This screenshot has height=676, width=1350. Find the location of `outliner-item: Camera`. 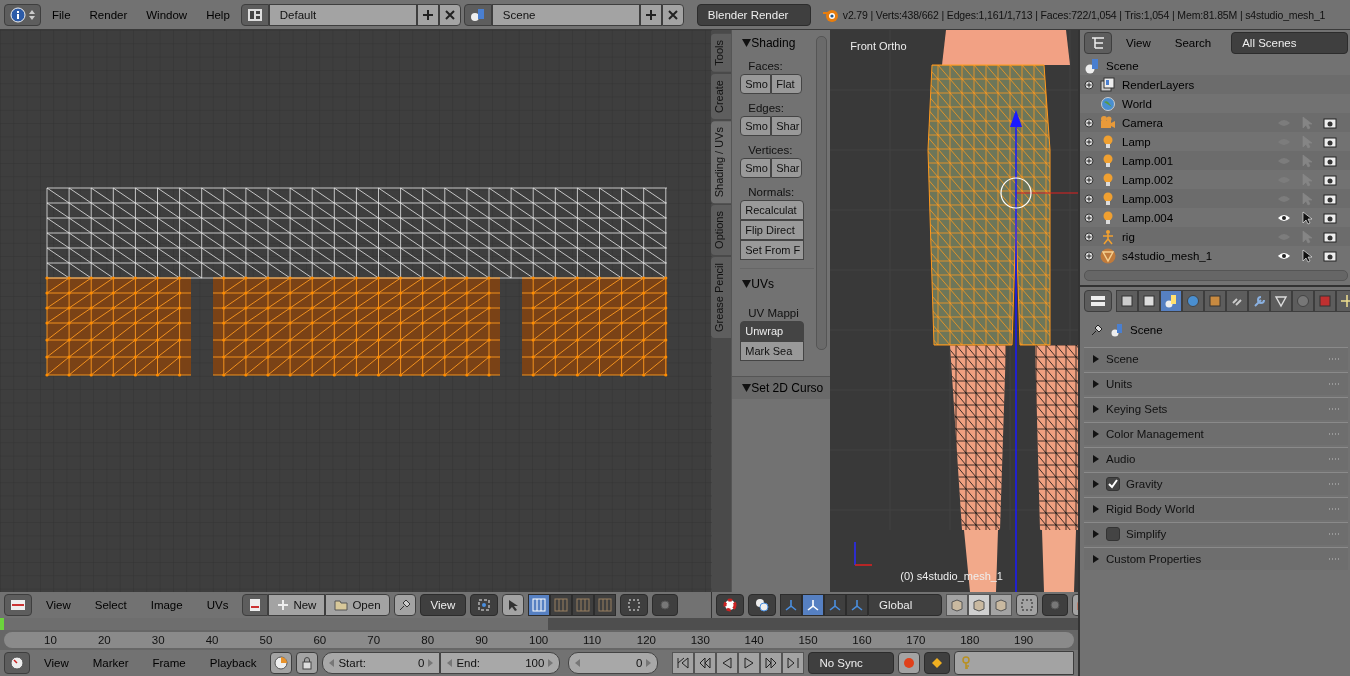

outliner-item: Camera is located at coordinates (1142, 122).